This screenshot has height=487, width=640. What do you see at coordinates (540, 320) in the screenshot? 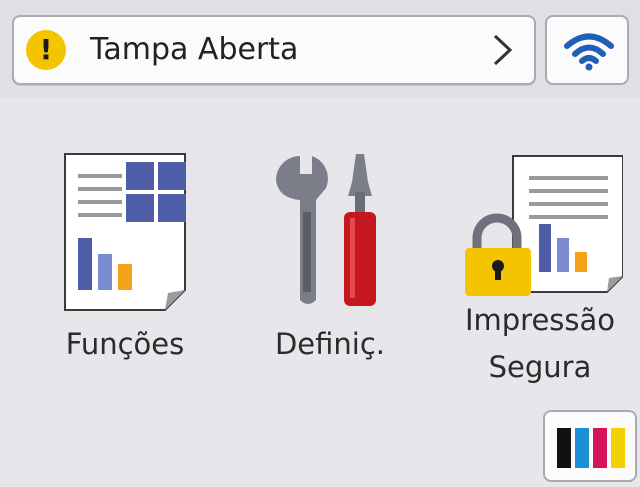
I see `app-secure-print-label-line1: Impressão` at bounding box center [540, 320].